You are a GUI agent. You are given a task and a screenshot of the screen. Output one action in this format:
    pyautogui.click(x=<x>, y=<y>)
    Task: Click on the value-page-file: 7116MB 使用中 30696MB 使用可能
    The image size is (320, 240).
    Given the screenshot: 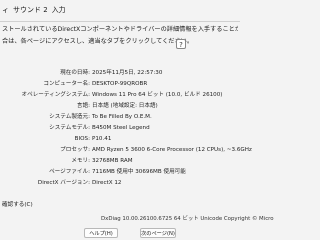 What is the action you would take?
    pyautogui.click(x=139, y=172)
    